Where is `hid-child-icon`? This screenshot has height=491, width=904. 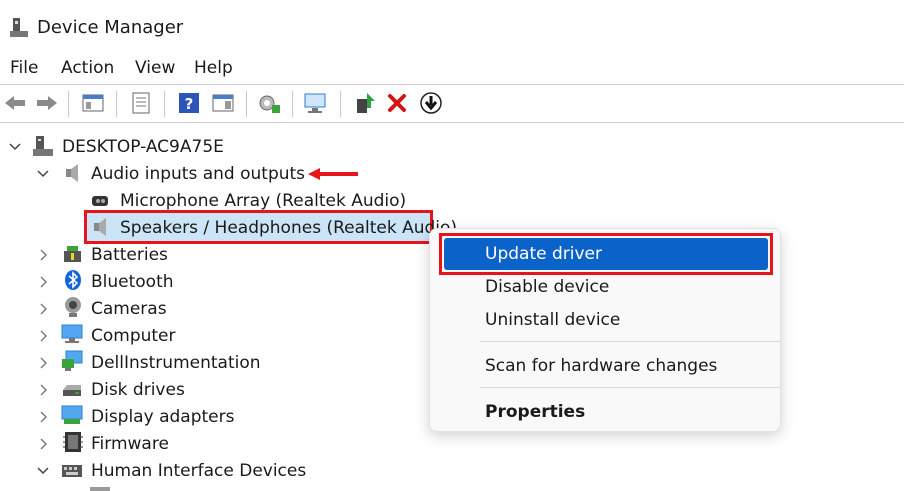
hid-child-icon is located at coordinates (100, 489).